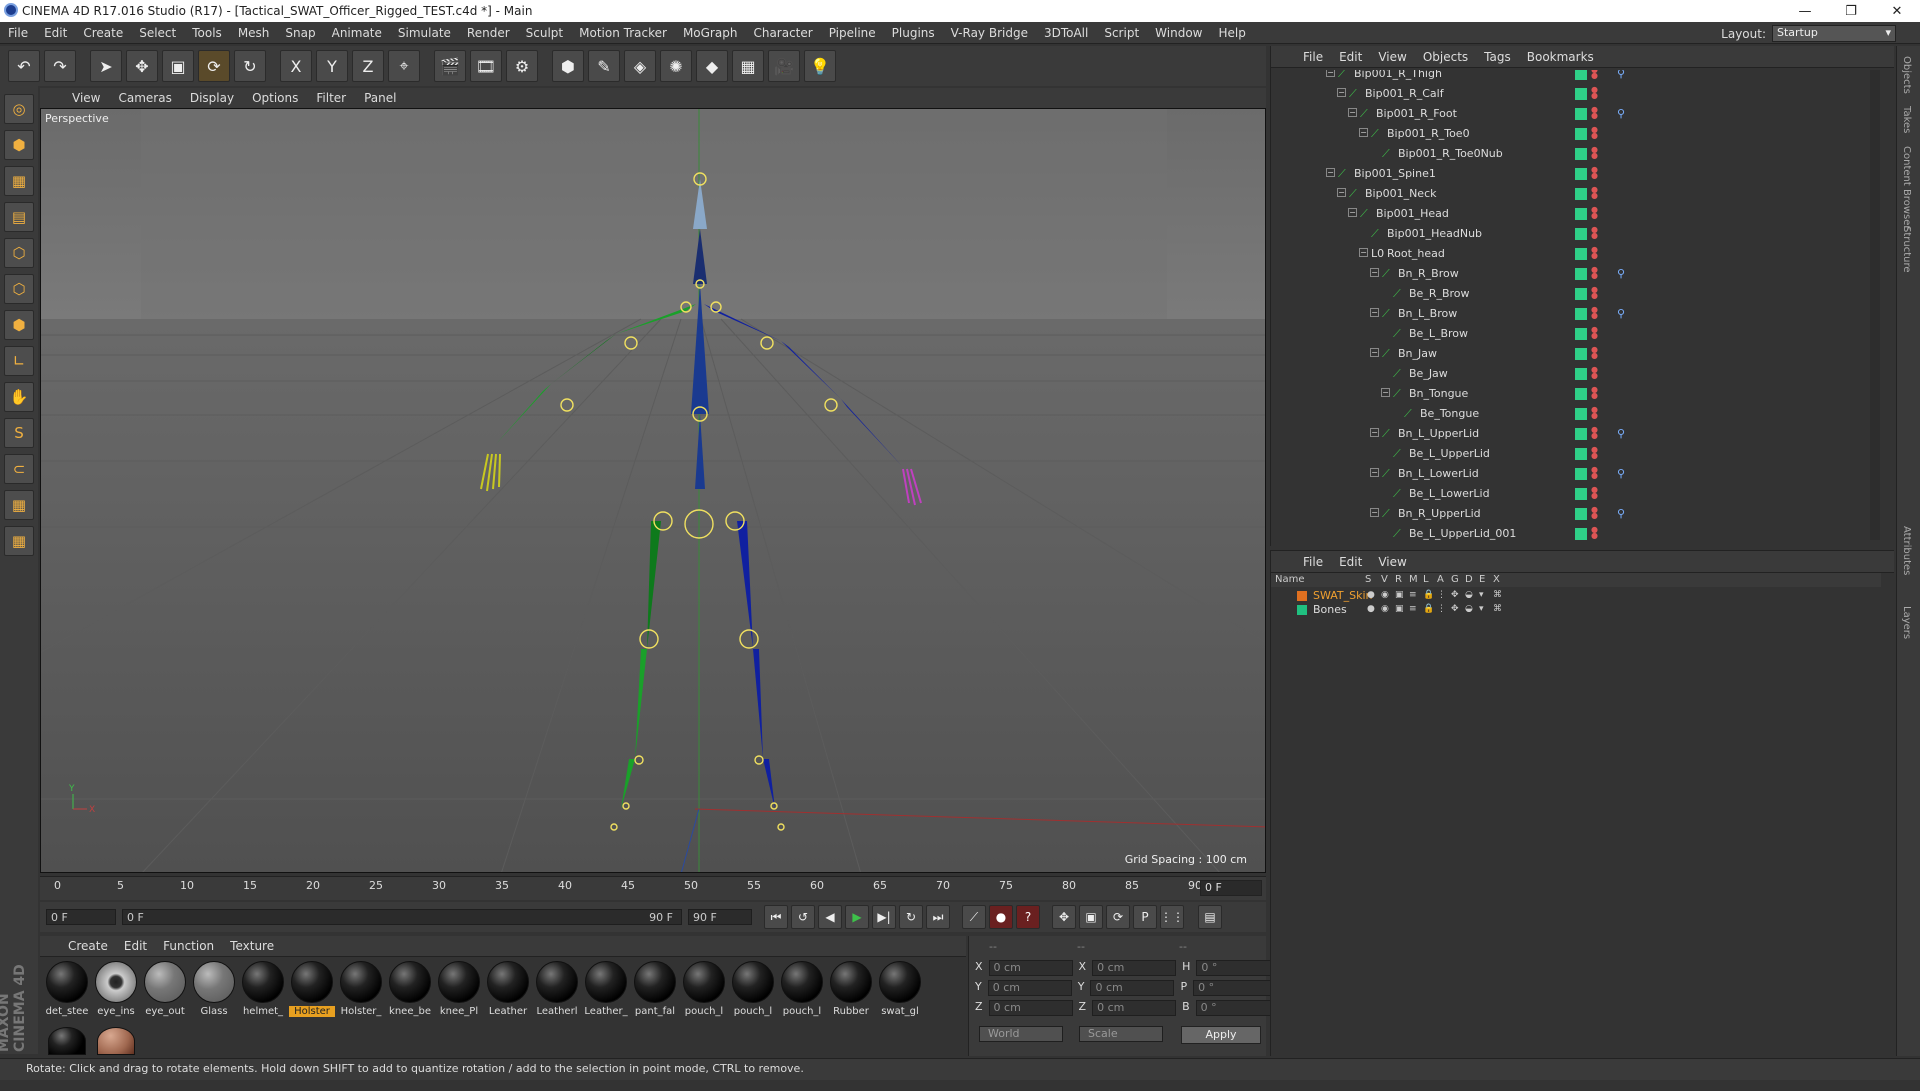 The height and width of the screenshot is (1091, 1920). I want to click on preview-range-slider: 0 F 90 F, so click(402, 917).